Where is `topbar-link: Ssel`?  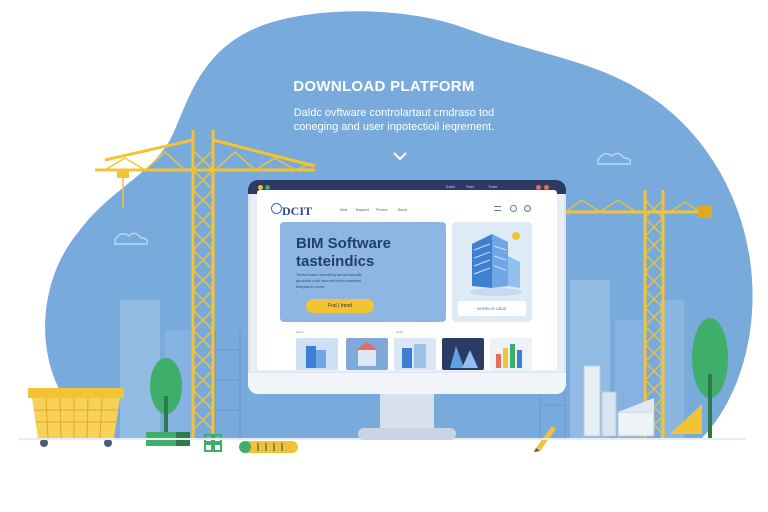 topbar-link: Ssel is located at coordinates (470, 186).